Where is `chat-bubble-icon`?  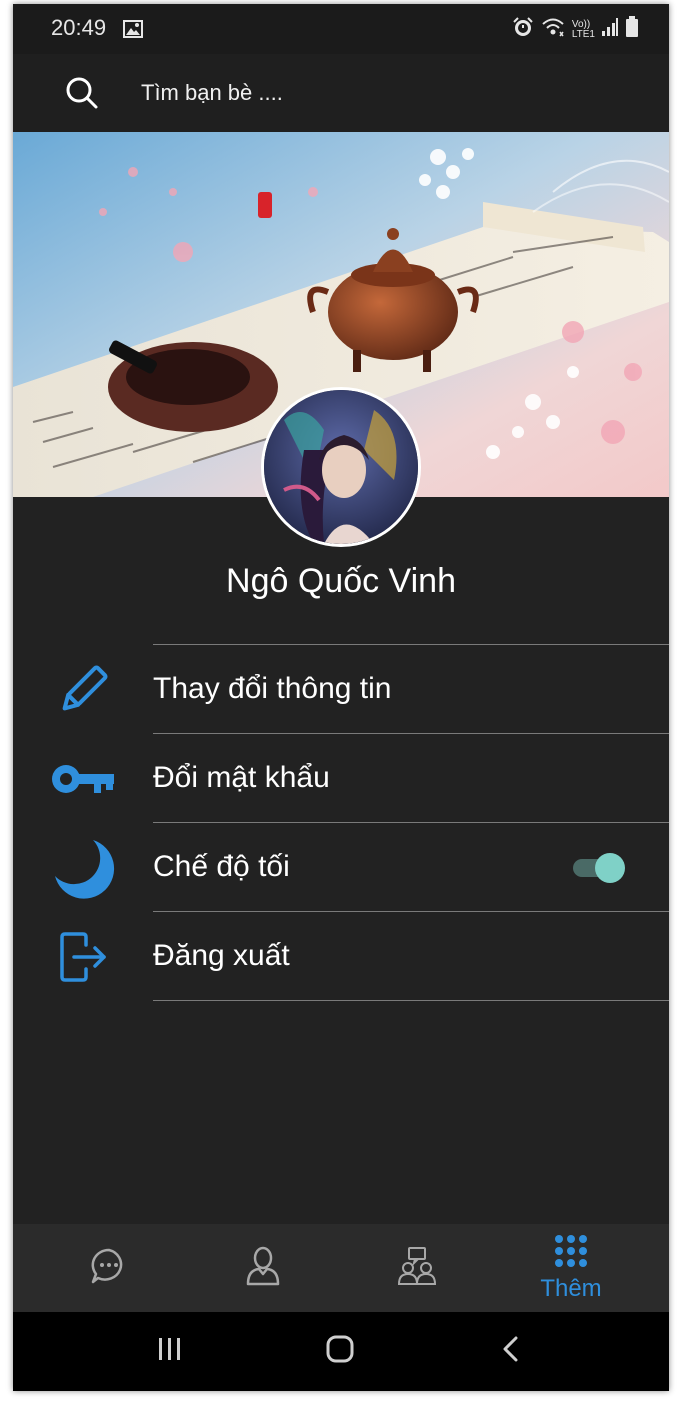 chat-bubble-icon is located at coordinates (109, 1268).